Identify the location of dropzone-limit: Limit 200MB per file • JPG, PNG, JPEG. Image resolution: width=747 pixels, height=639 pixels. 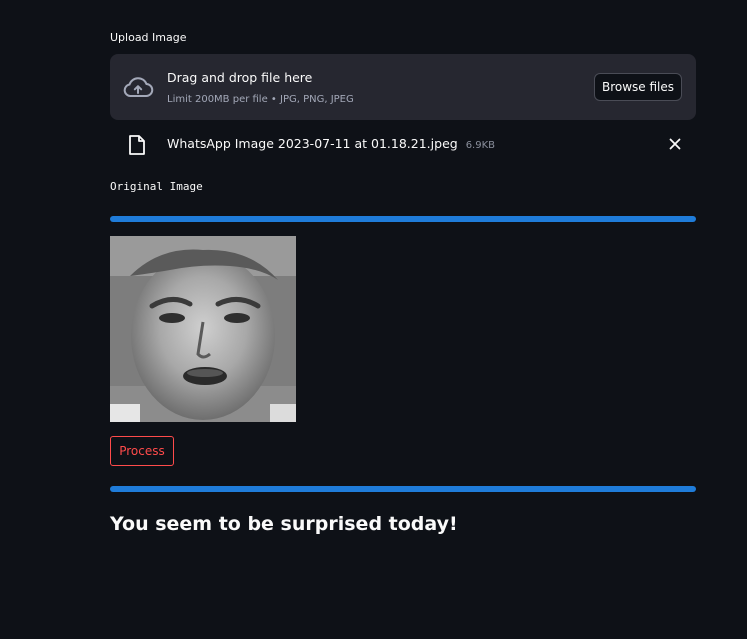
(260, 99).